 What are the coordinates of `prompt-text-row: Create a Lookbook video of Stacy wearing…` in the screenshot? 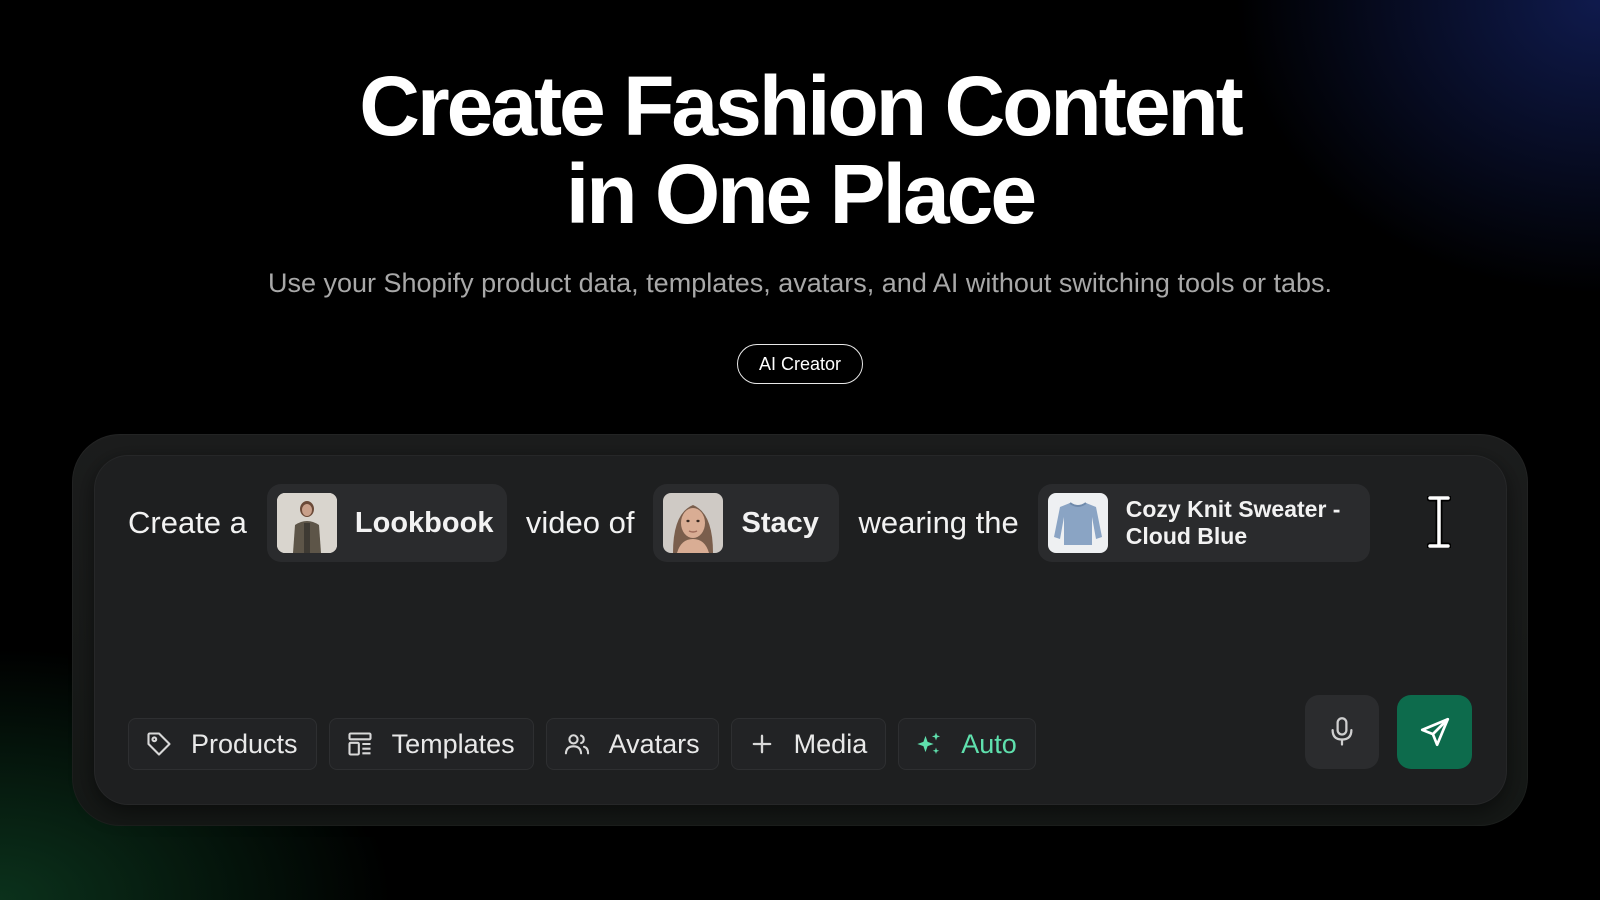 It's located at (749, 523).